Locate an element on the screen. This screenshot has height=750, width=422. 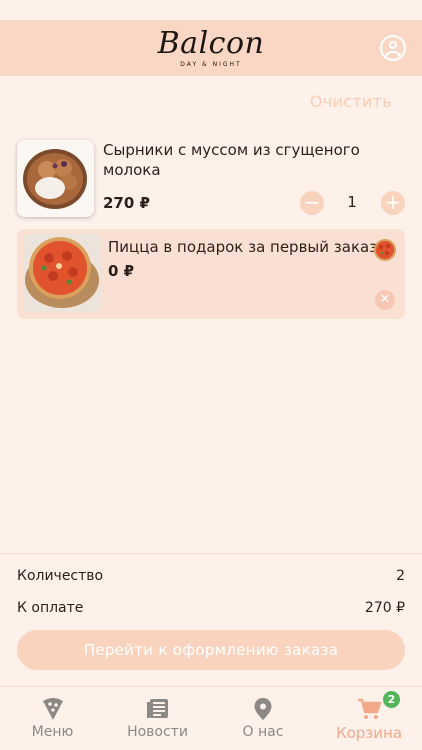
app-header: Balcon DAY & NIGHT is located at coordinates (211, 48).